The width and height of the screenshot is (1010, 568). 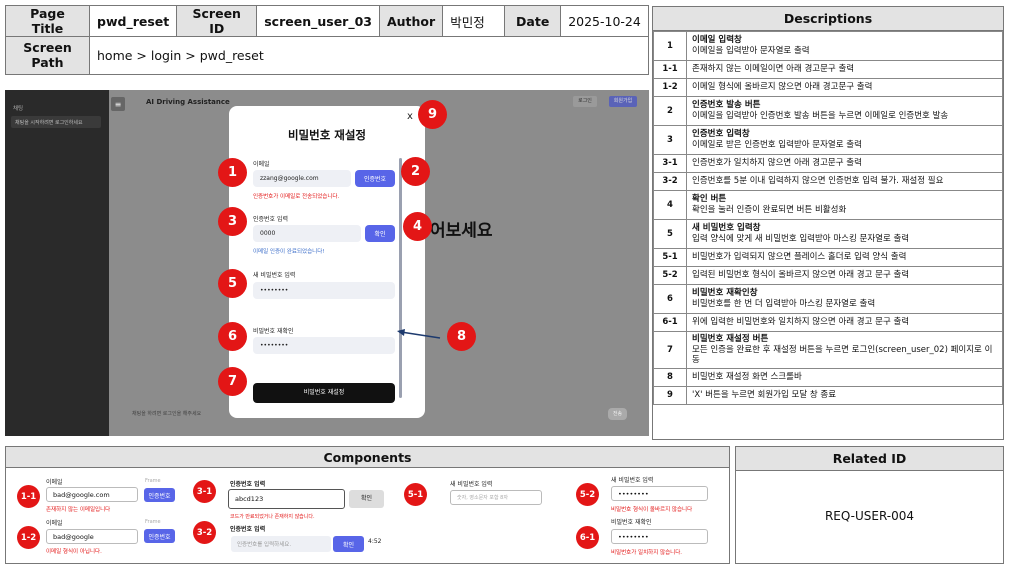 I want to click on reset-password-button: 비밀번호 재설정, so click(x=324, y=393).